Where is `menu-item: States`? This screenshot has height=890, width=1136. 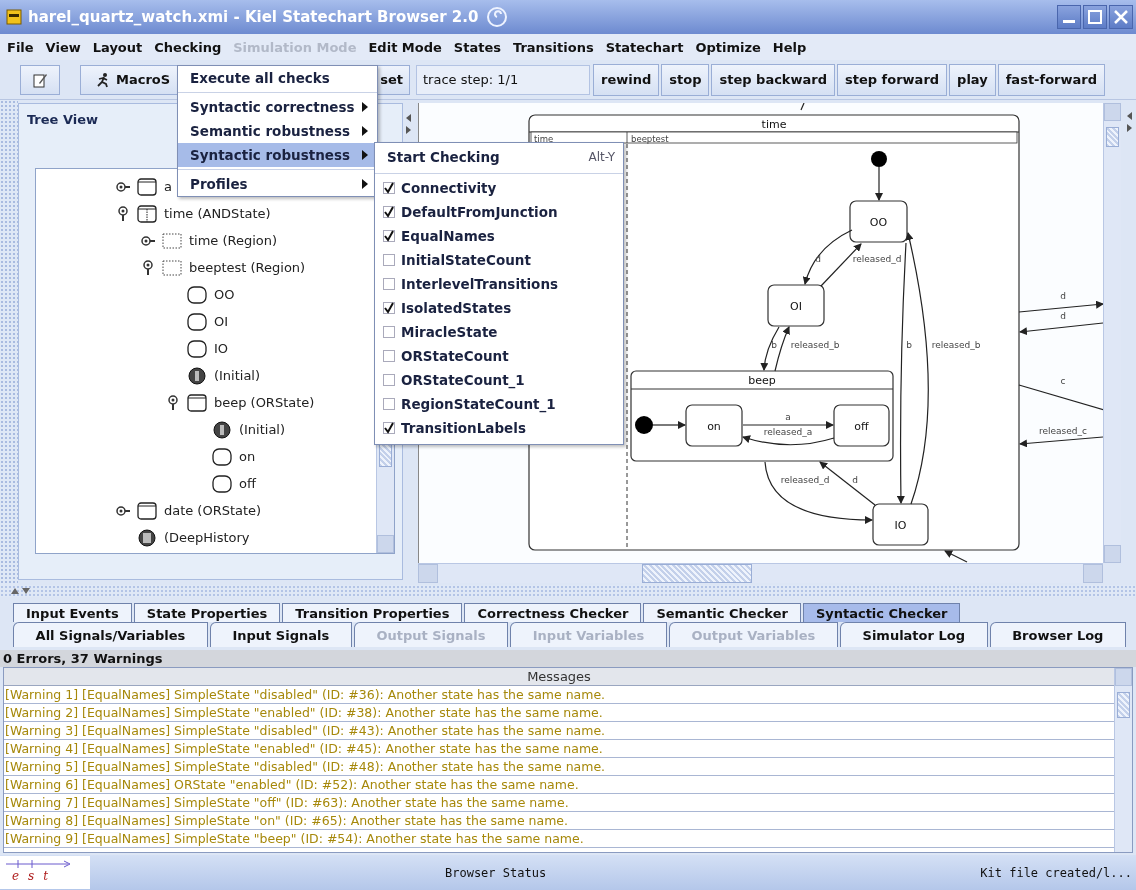 menu-item: States is located at coordinates (477, 47).